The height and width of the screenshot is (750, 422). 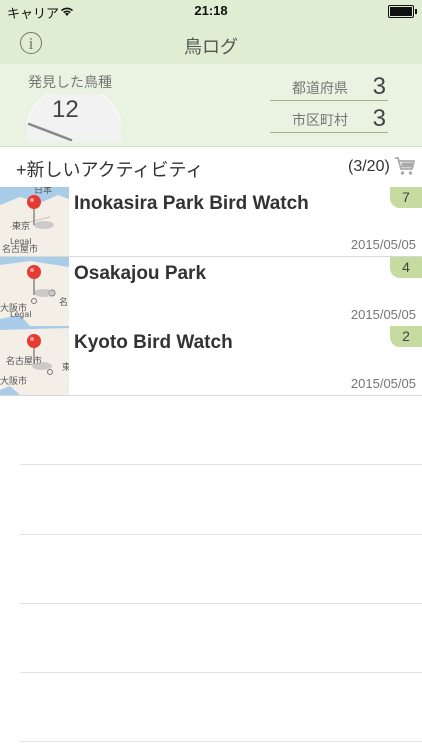 I want to click on new-activity-label: +新しいアクティビティ, so click(x=110, y=170).